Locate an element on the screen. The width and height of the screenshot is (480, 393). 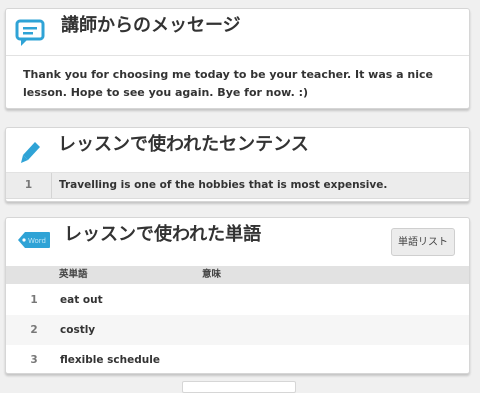
words-title: レッスンで使われた単語 is located at coordinates (163, 234).